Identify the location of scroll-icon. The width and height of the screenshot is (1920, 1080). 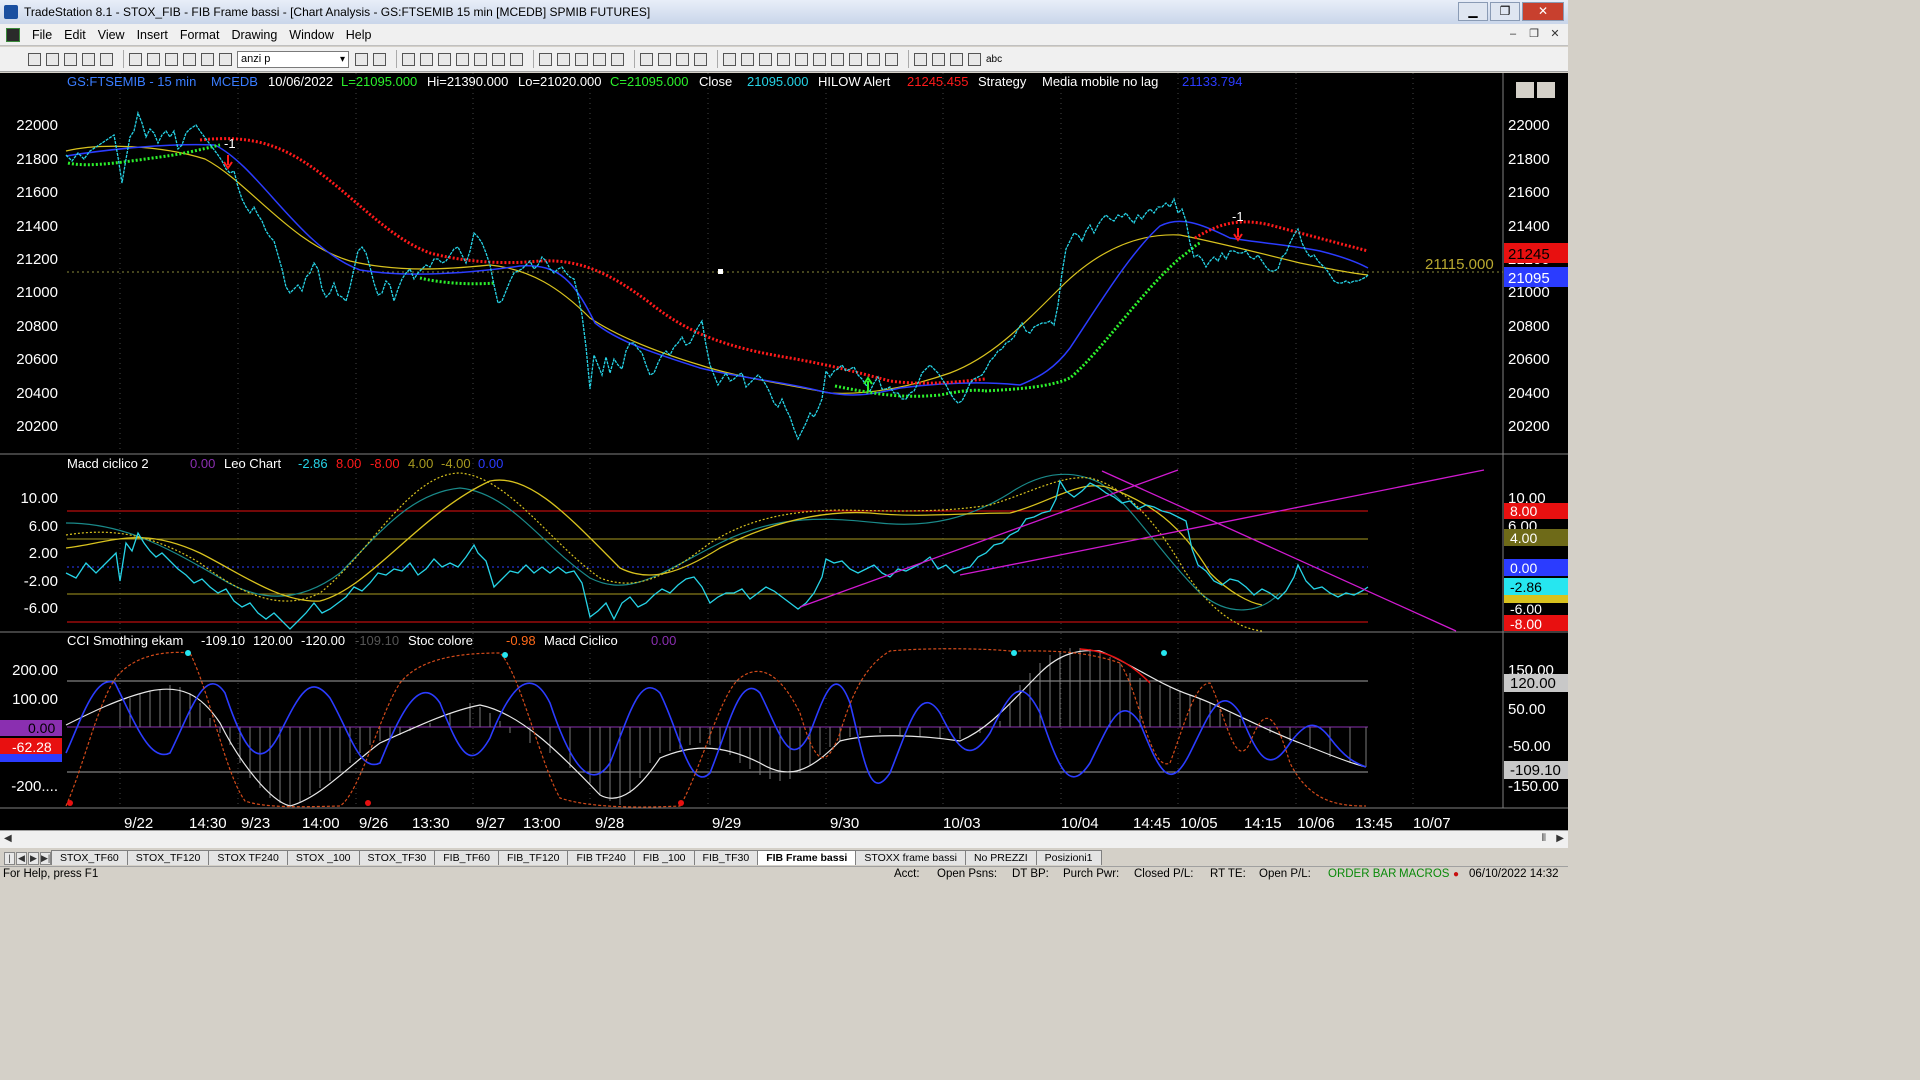
(563, 59).